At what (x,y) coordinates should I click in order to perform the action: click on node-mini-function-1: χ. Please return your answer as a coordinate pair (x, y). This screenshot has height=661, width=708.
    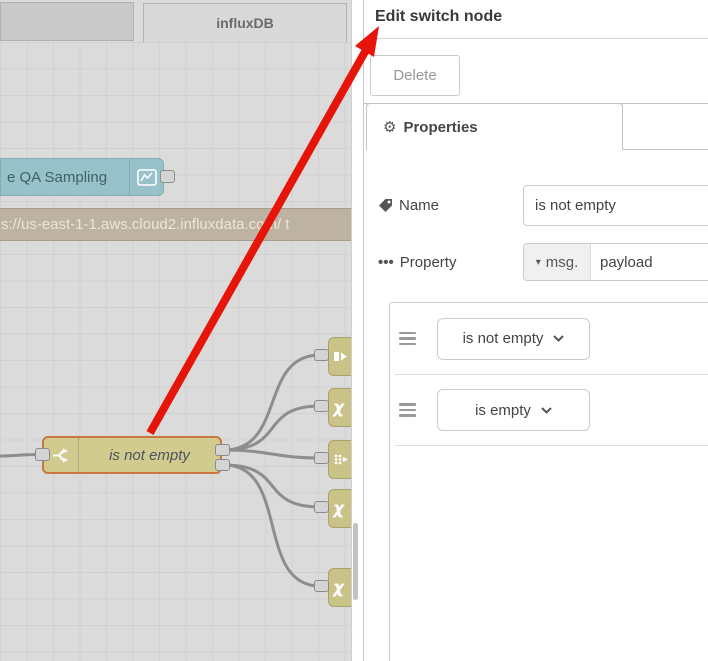
    Looking at the image, I should click on (339, 407).